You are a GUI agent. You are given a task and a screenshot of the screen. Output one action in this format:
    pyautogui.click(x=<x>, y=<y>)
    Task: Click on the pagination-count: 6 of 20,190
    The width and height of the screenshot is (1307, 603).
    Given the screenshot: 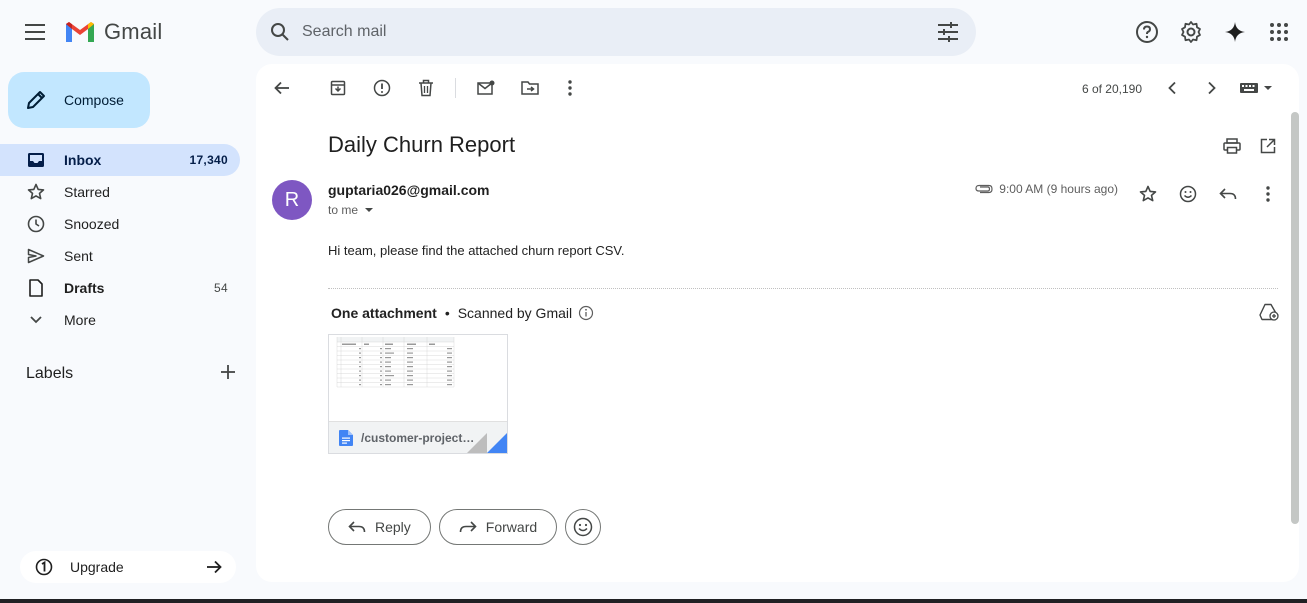 What is the action you would take?
    pyautogui.click(x=1111, y=89)
    